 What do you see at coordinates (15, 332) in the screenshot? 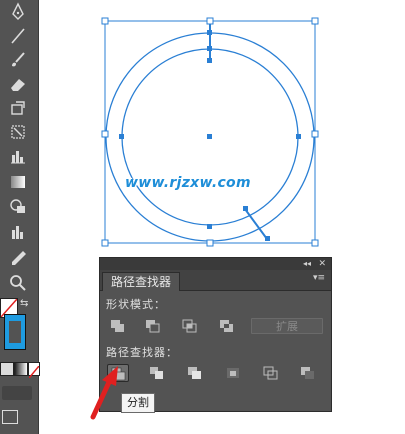
I see `stroke-swatch` at bounding box center [15, 332].